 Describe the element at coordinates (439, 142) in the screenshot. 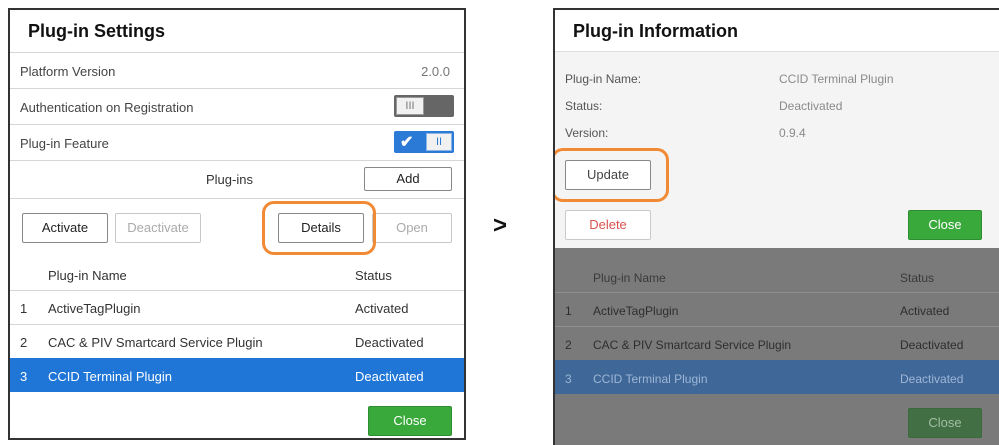

I see `toggle-knob: II` at that location.